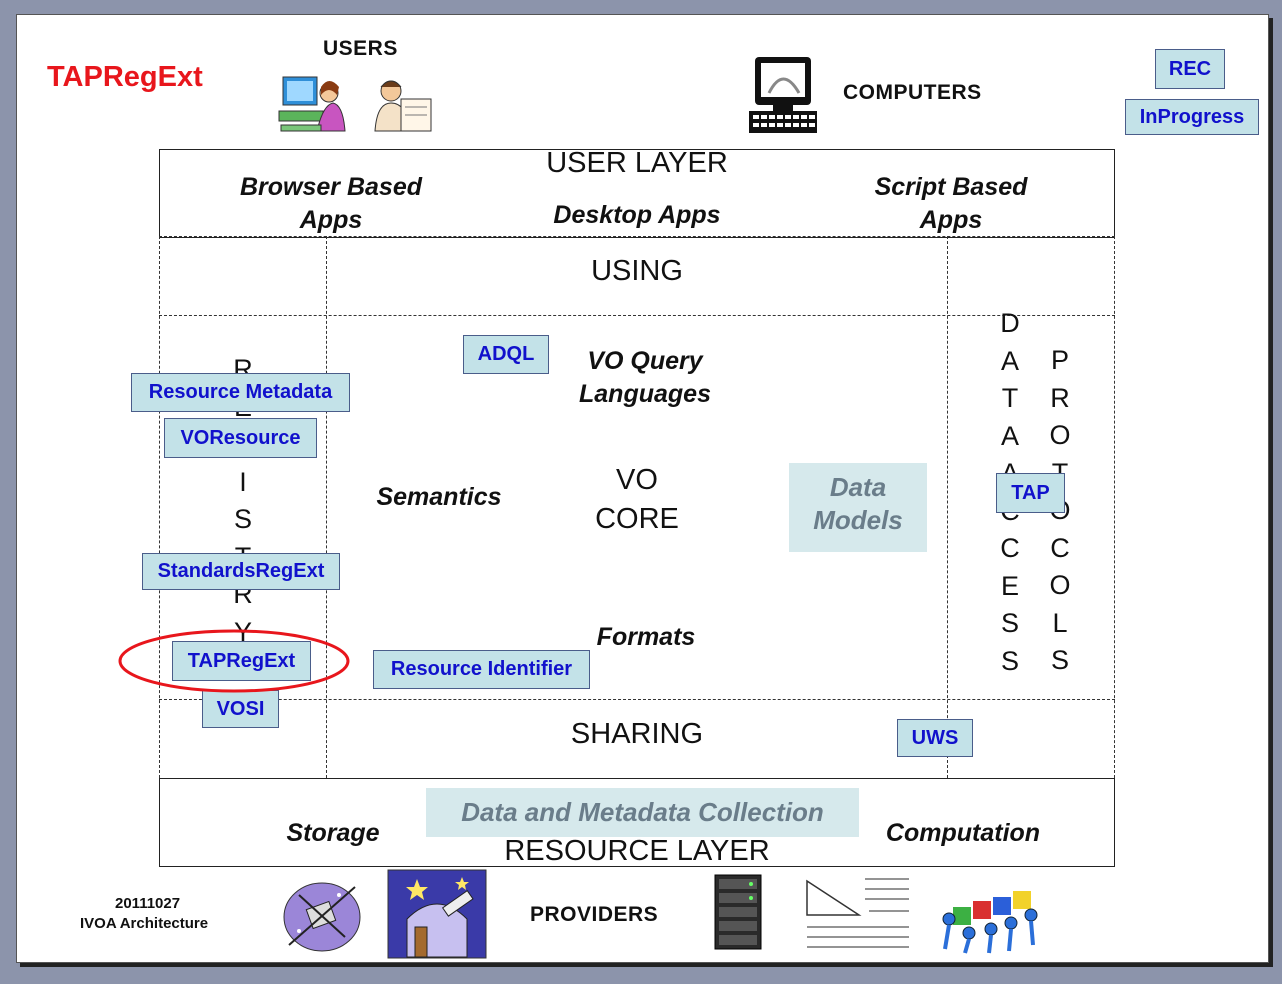 The height and width of the screenshot is (984, 1282). I want to click on user-reading-icon, so click(403, 106).